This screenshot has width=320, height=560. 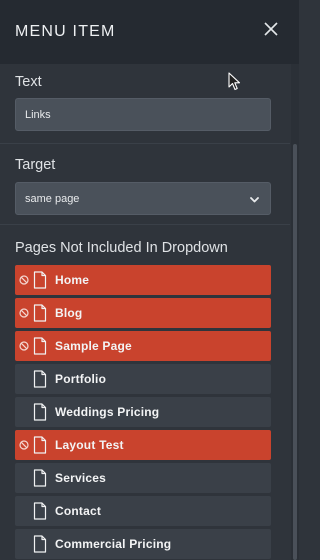 What do you see at coordinates (35, 165) in the screenshot?
I see `target-label: Target` at bounding box center [35, 165].